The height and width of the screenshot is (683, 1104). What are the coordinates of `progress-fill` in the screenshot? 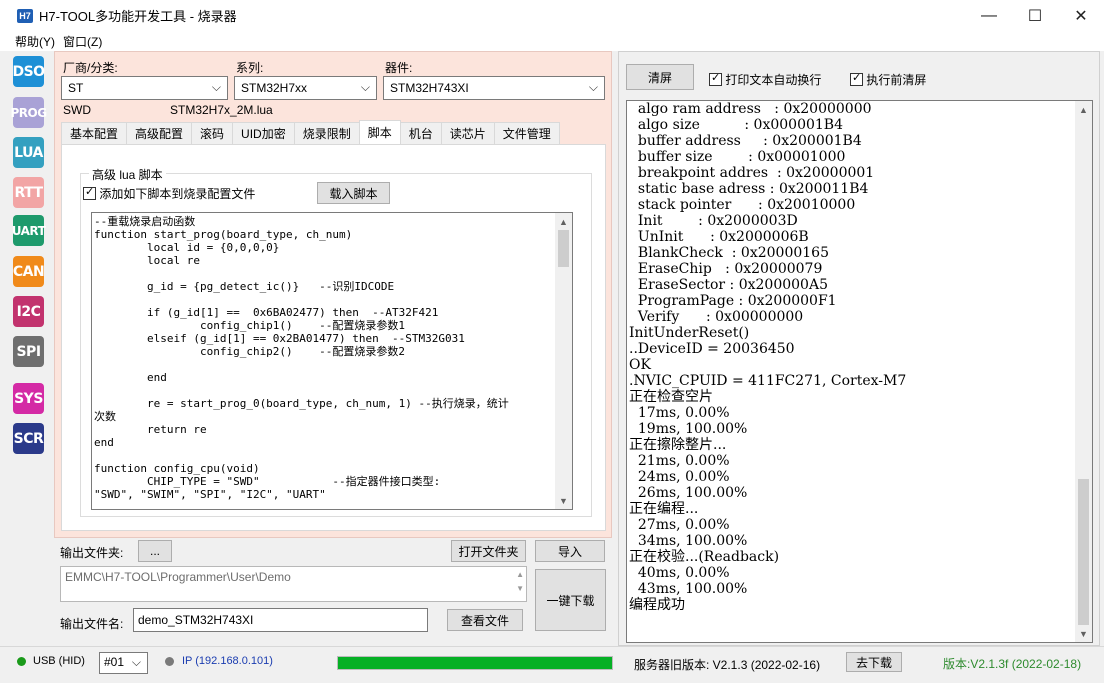 It's located at (475, 663).